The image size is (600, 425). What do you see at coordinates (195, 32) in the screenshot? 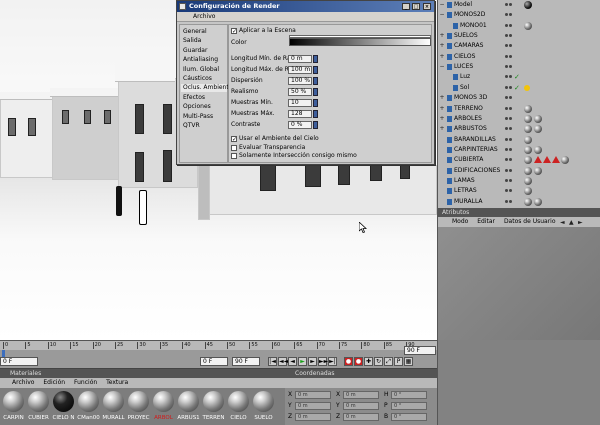
I see `nav-item: General` at bounding box center [195, 32].